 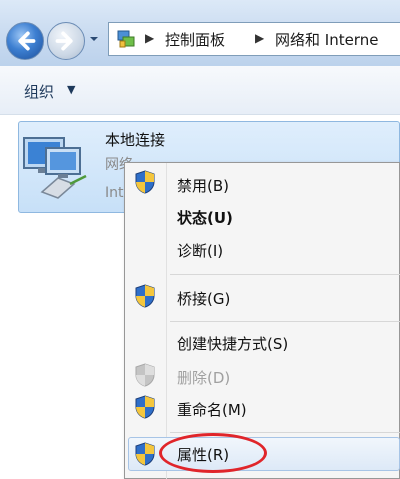 What do you see at coordinates (200, 90) in the screenshot?
I see `command-toolbar: 组织 ▼` at bounding box center [200, 90].